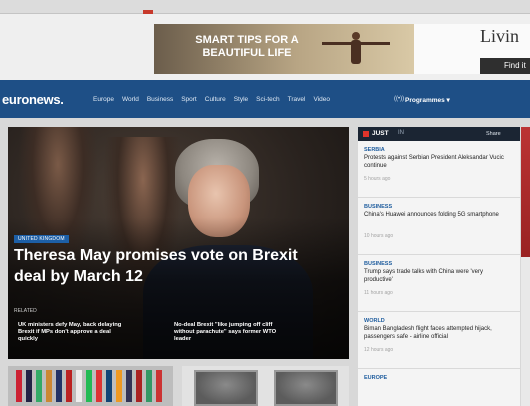 This screenshot has width=530, height=406. Describe the element at coordinates (505, 66) in the screenshot. I see `ad-find-button: Find it` at that location.